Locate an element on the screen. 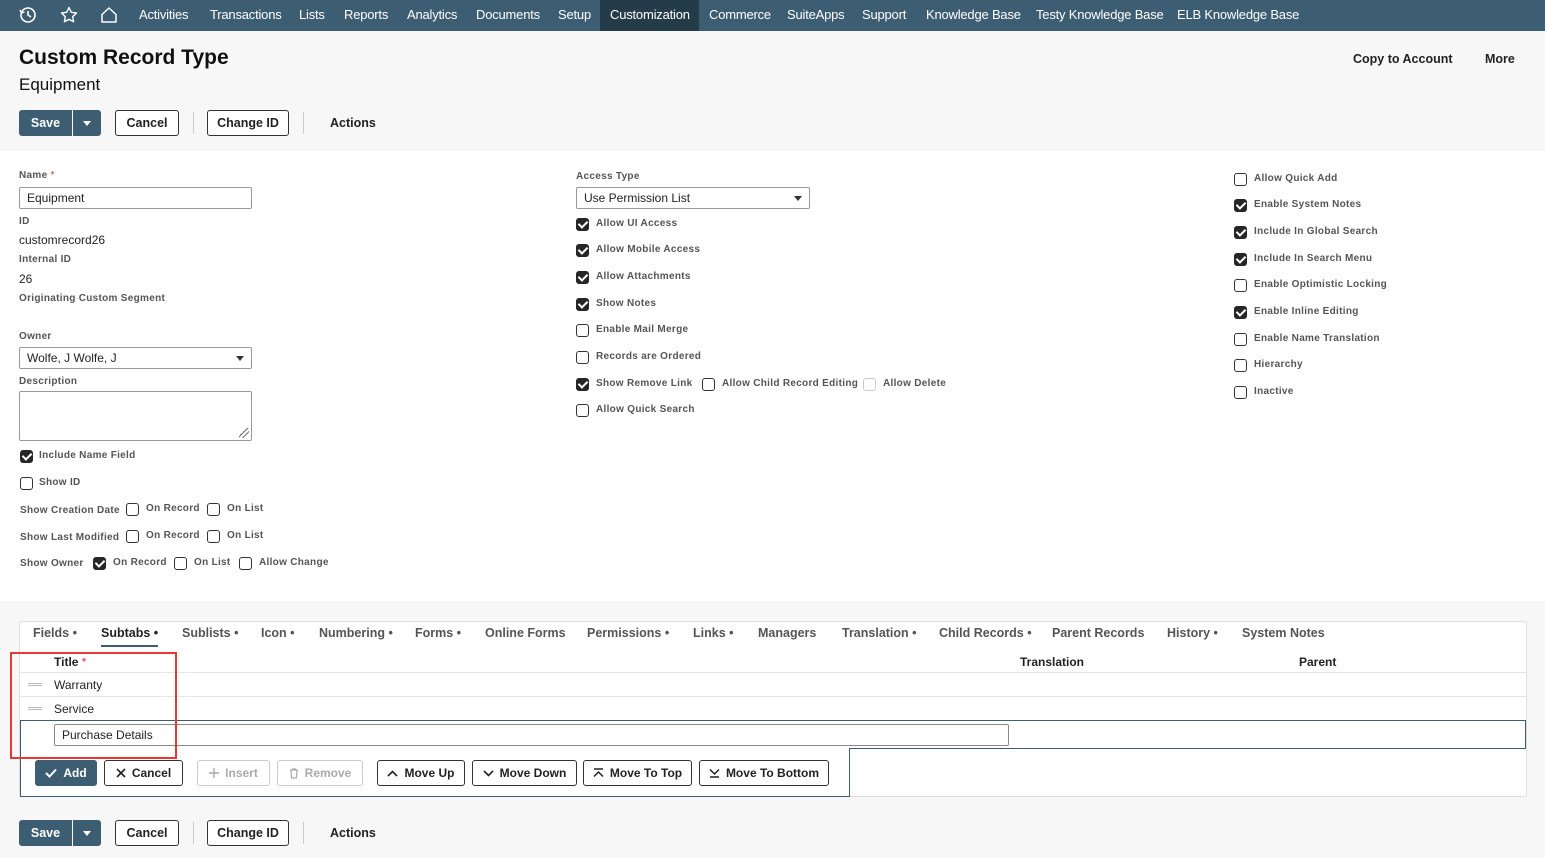  inactive-checkbox is located at coordinates (1240, 392).